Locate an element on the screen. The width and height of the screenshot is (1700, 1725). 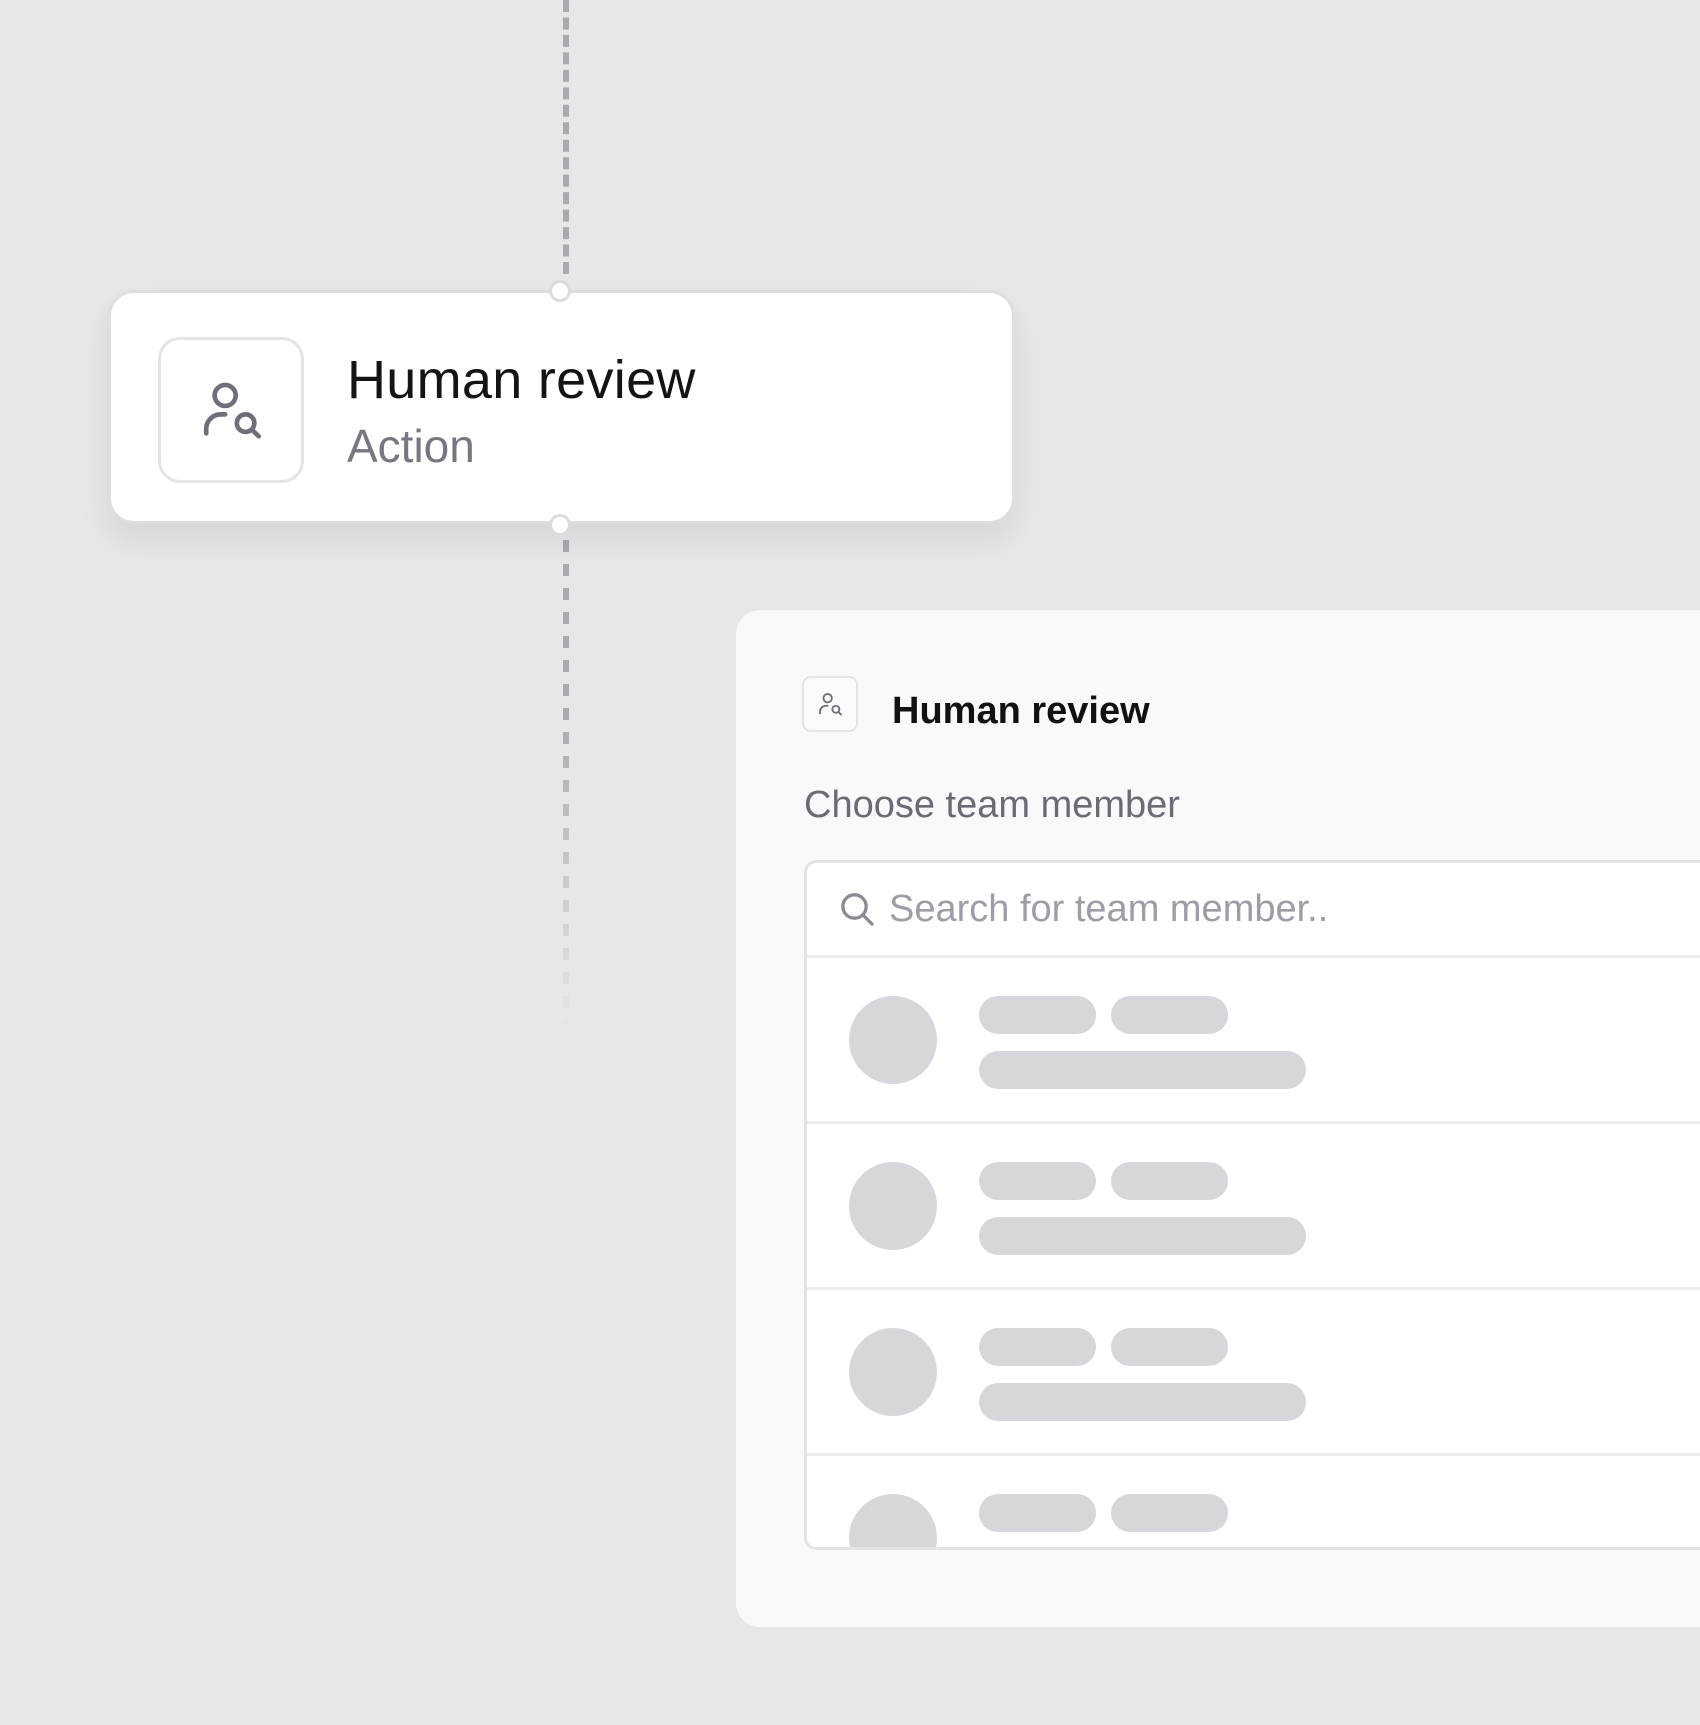
node-subtitle: Action is located at coordinates (411, 446).